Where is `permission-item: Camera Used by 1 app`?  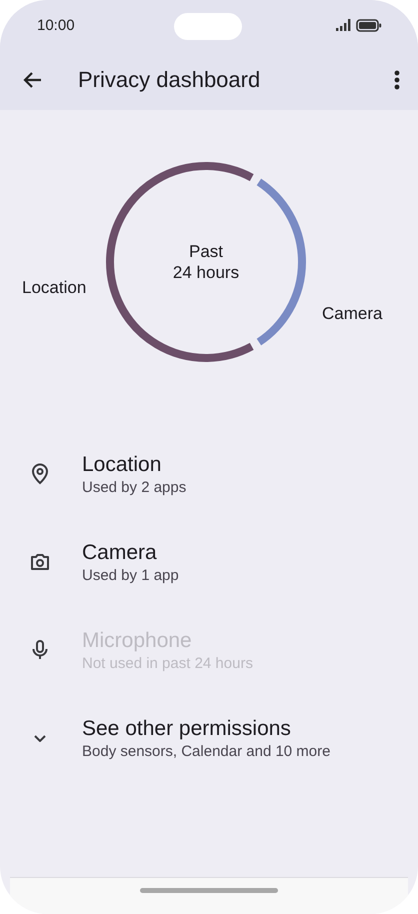 permission-item: Camera Used by 1 app is located at coordinates (209, 562).